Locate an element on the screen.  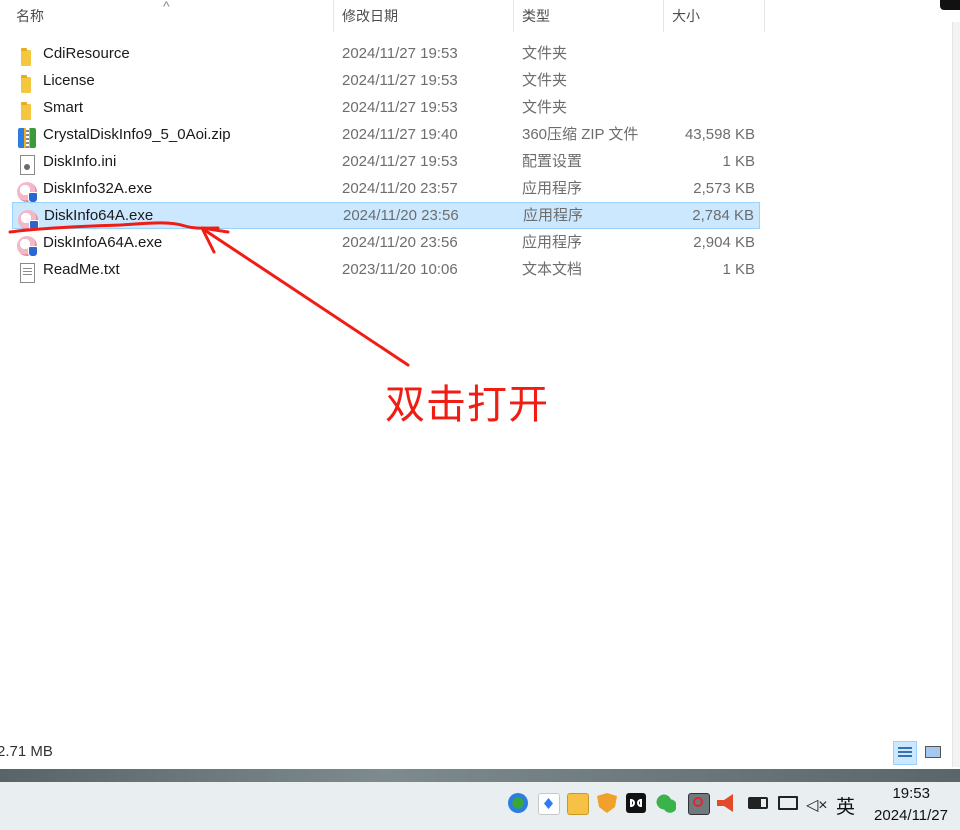
sort-ascending-icon: ^ is located at coordinates (166, 7).